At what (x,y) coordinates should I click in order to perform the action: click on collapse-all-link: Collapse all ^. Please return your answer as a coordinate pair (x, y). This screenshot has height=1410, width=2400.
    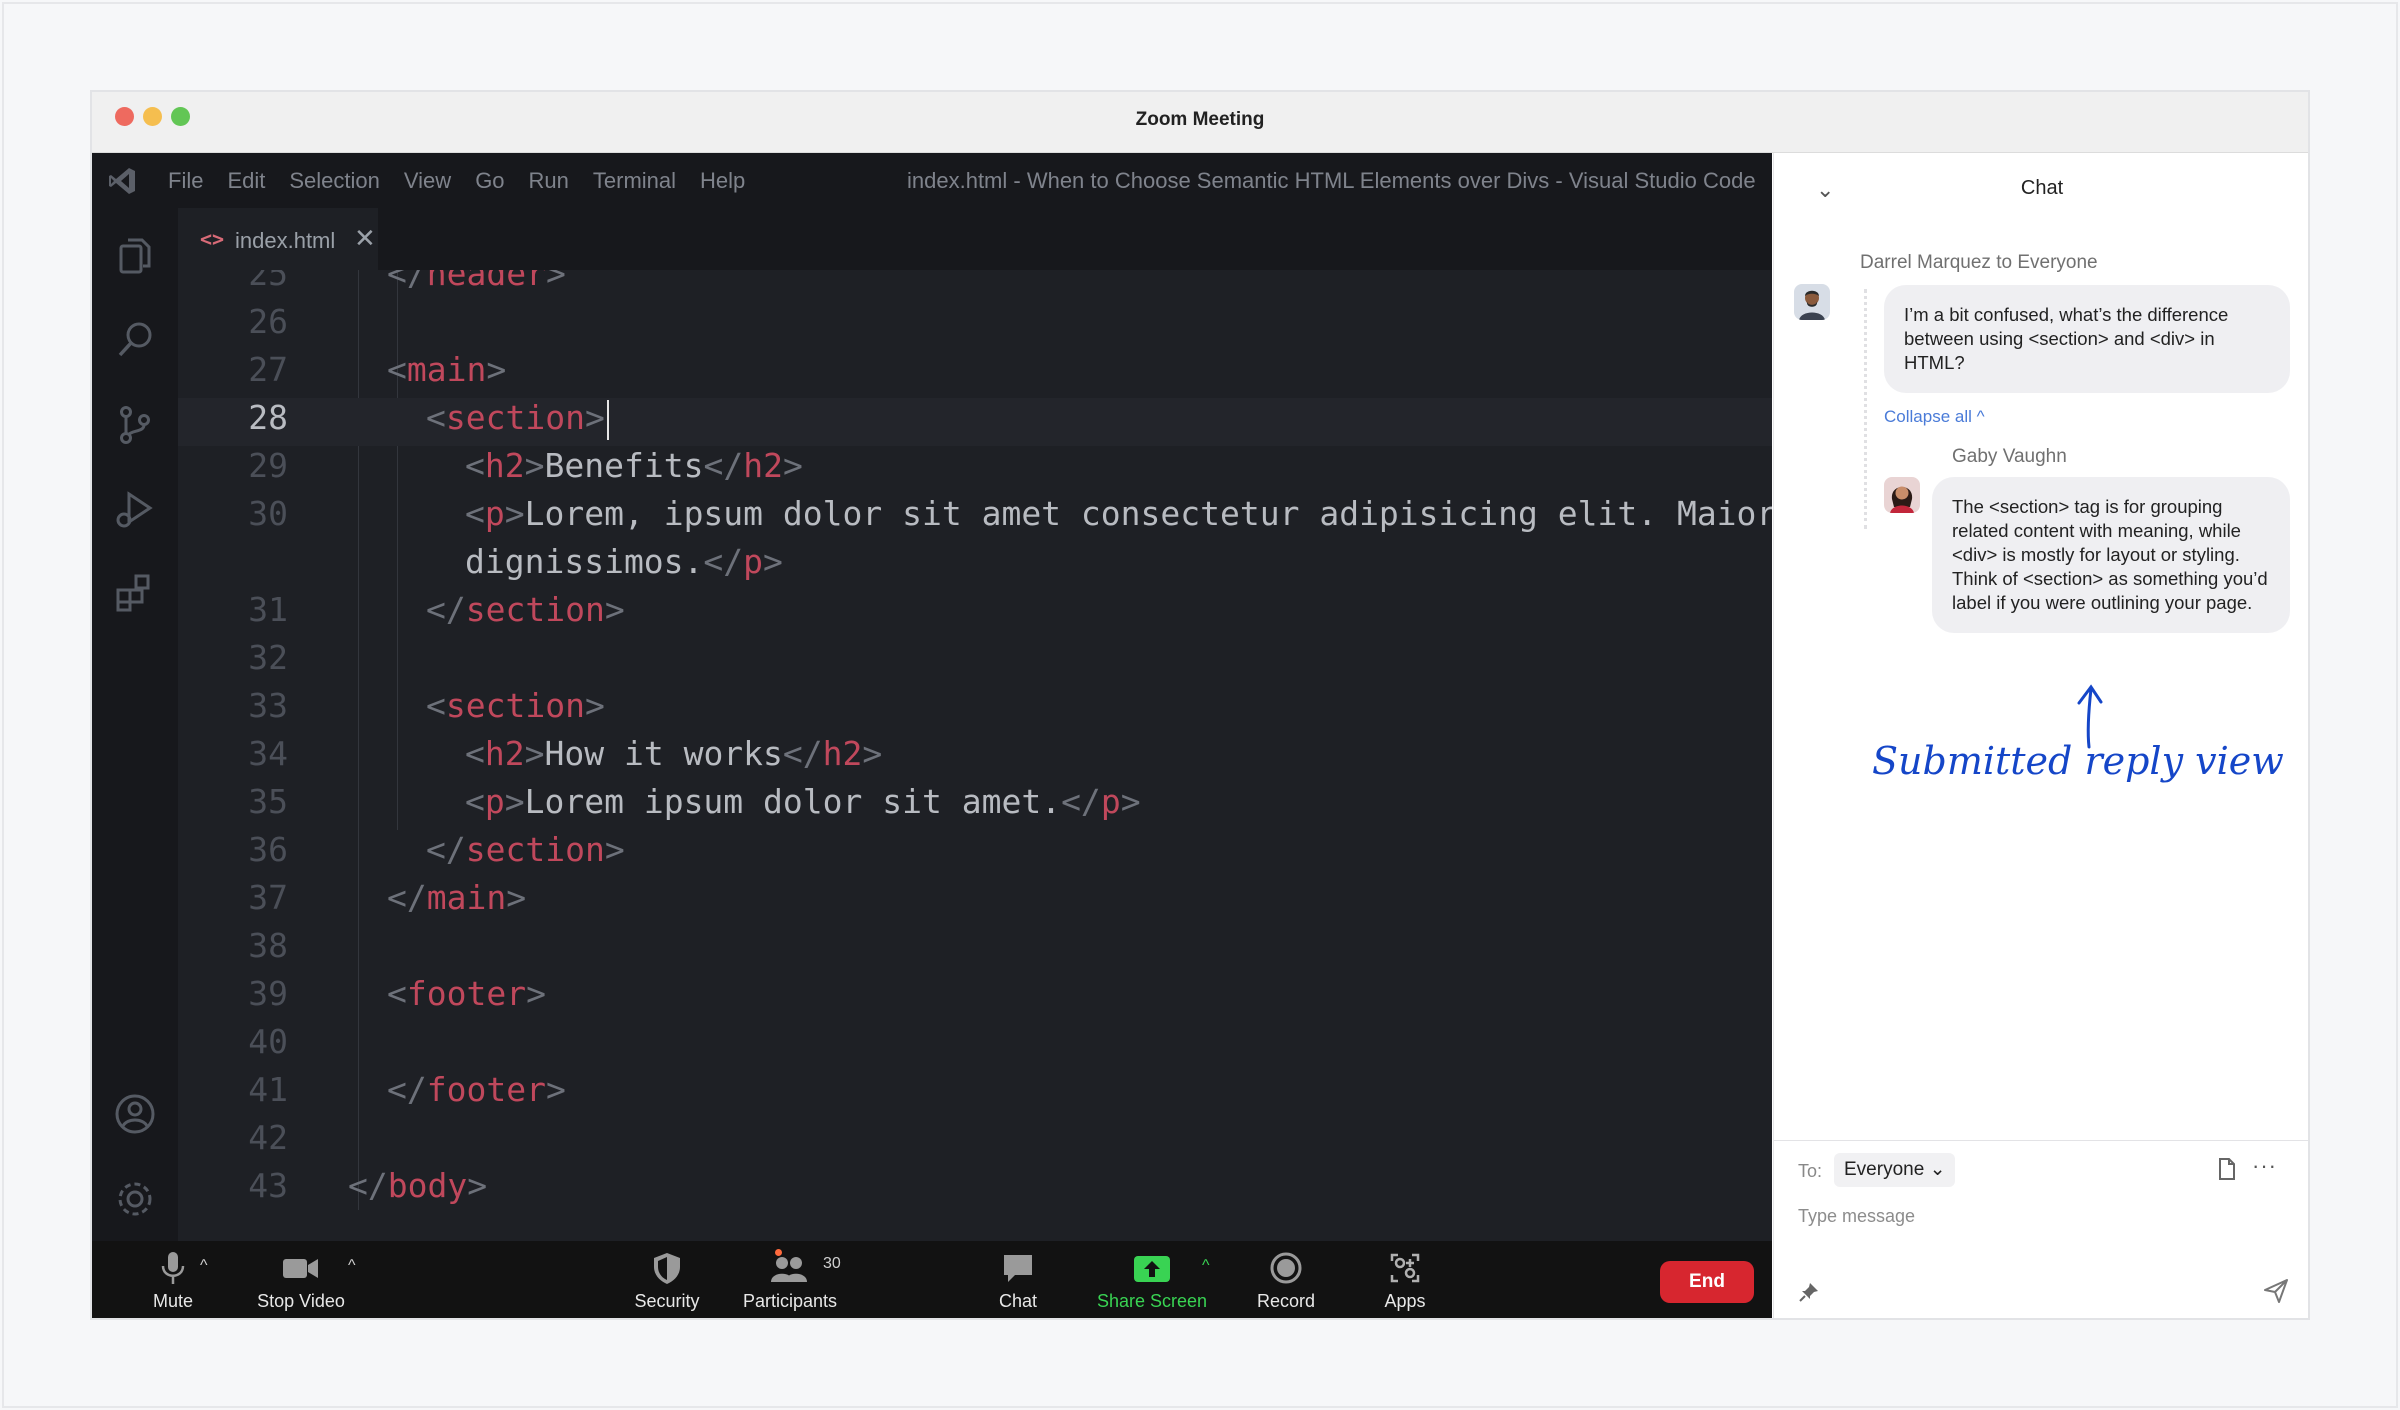
    Looking at the image, I should click on (1934, 417).